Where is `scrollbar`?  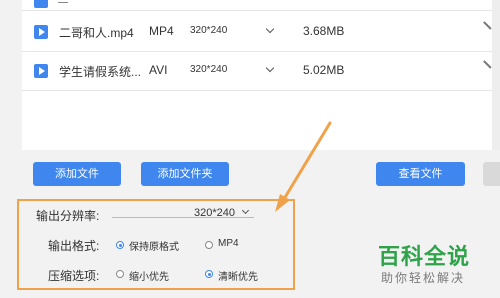
scrollbar is located at coordinates (496, 75).